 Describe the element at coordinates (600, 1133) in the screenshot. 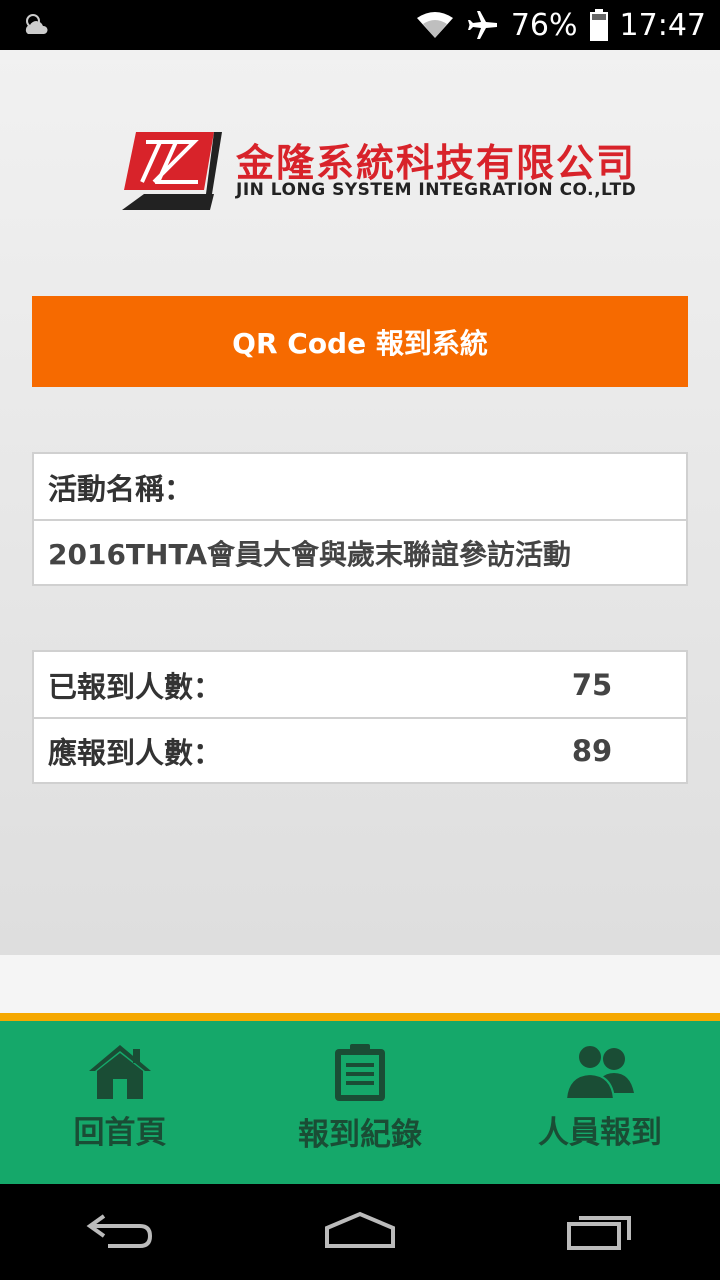

I see `nav-staff-label: 人員報到` at that location.